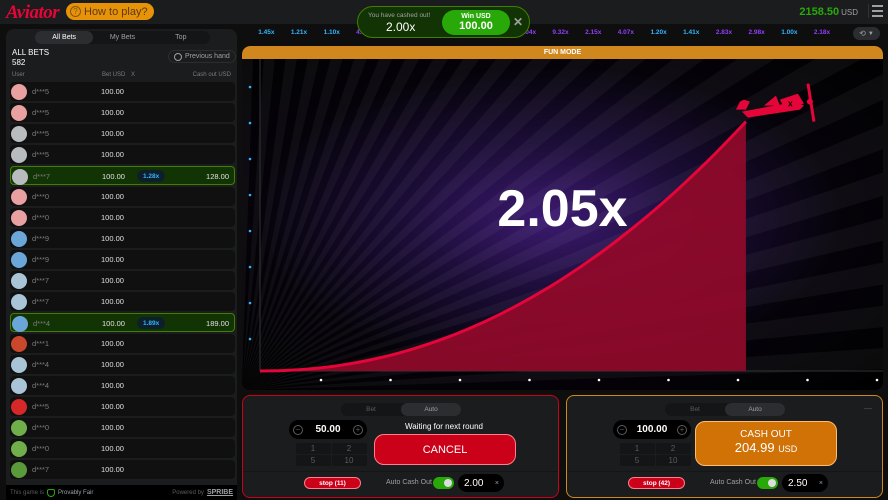 Image resolution: width=888 pixels, height=500 pixels. I want to click on toast-multiplier: 2.00x, so click(401, 27).